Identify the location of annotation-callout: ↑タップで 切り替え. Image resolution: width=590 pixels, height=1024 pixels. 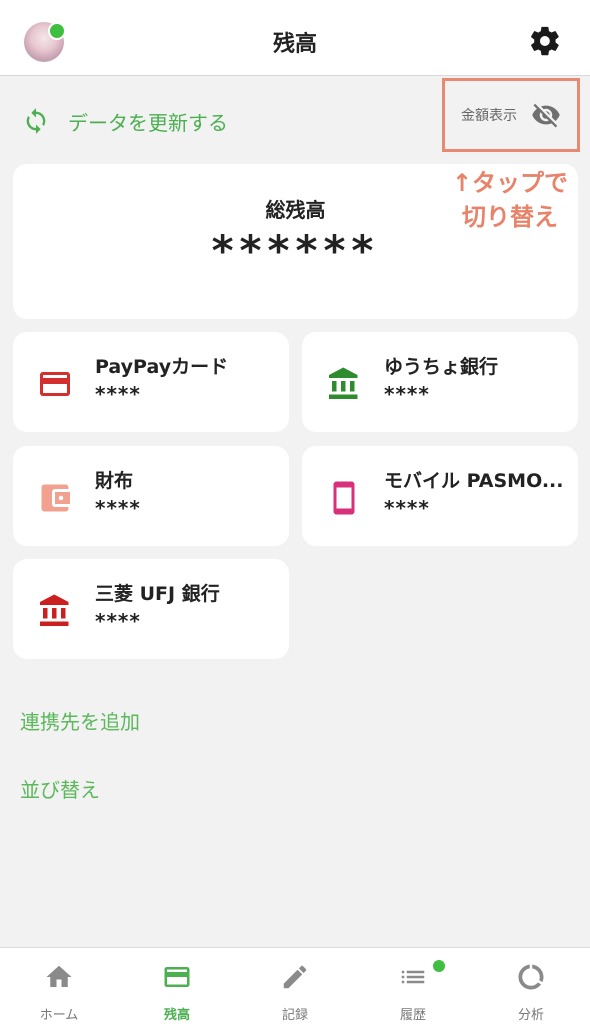
(510, 200).